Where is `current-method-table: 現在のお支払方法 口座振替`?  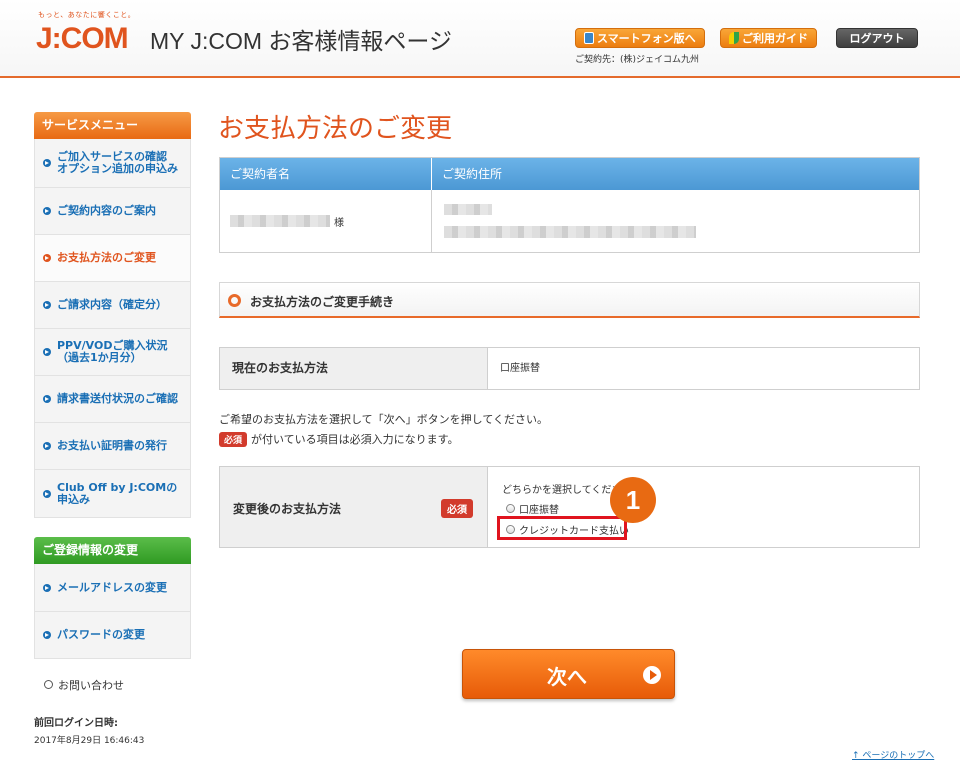 current-method-table: 現在のお支払方法 口座振替 is located at coordinates (569, 368).